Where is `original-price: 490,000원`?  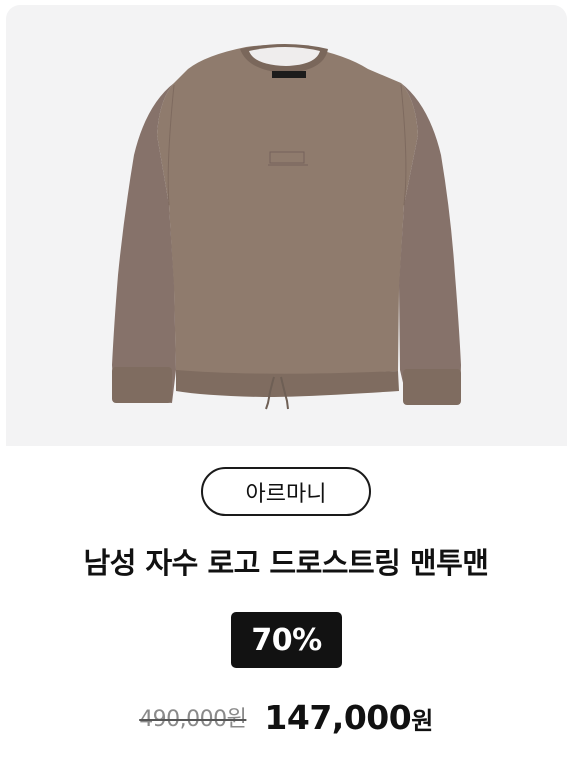
original-price: 490,000원 is located at coordinates (193, 719).